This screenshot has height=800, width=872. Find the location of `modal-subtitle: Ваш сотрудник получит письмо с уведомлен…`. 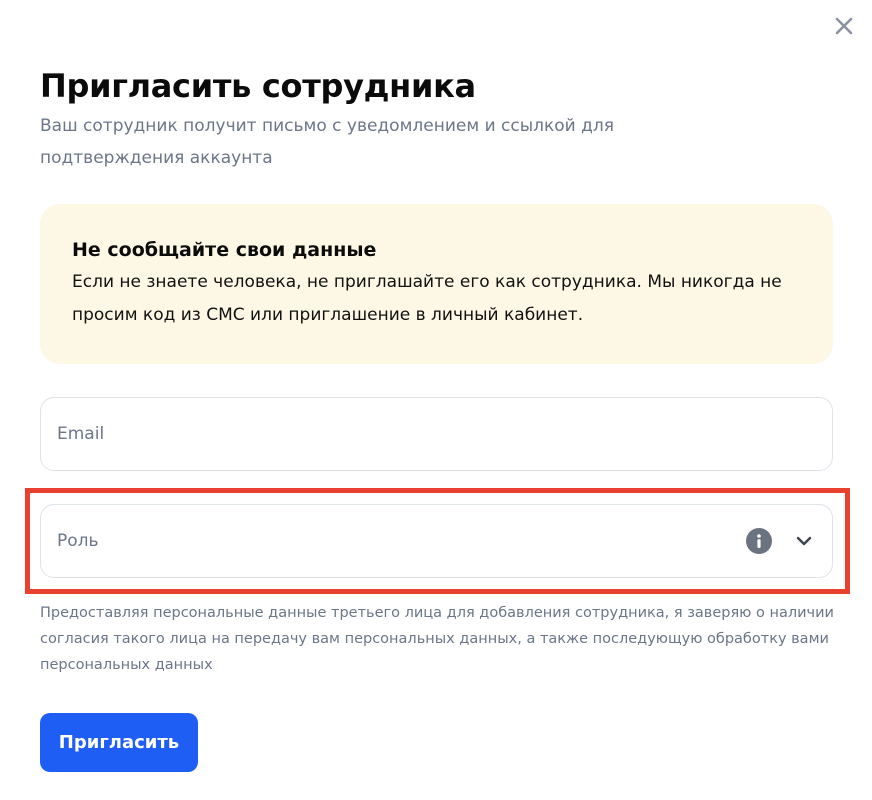

modal-subtitle: Ваш сотрудник получит письмо с уведомлен… is located at coordinates (327, 142).